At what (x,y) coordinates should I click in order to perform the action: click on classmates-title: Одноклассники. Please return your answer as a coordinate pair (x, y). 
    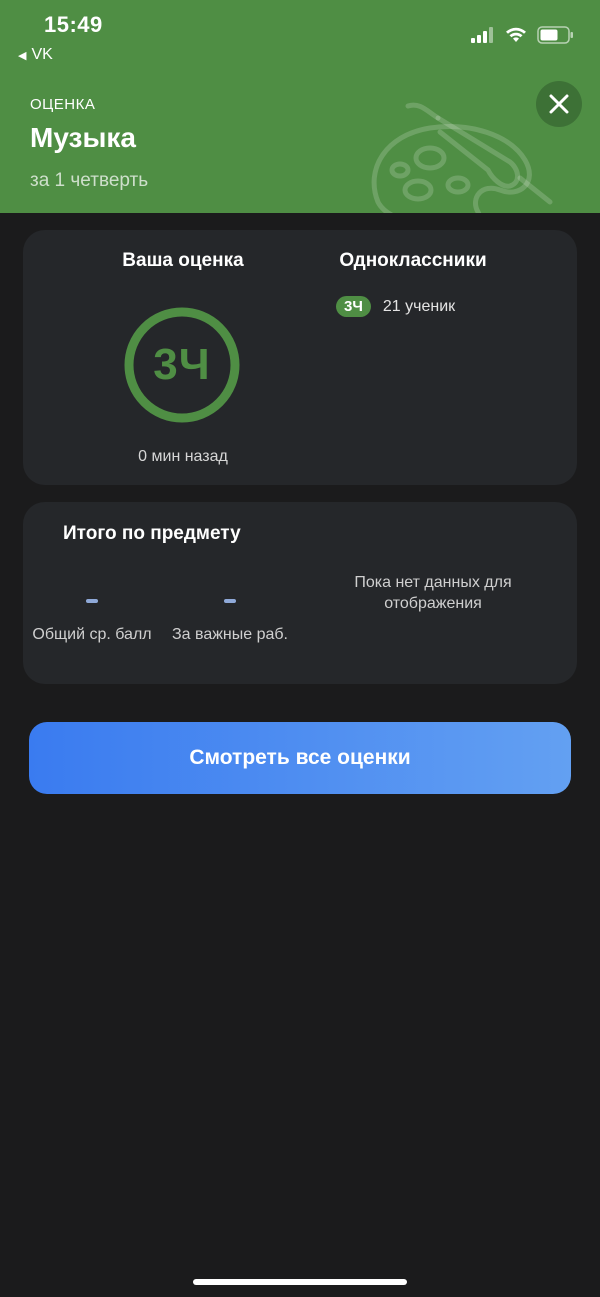
    Looking at the image, I should click on (413, 260).